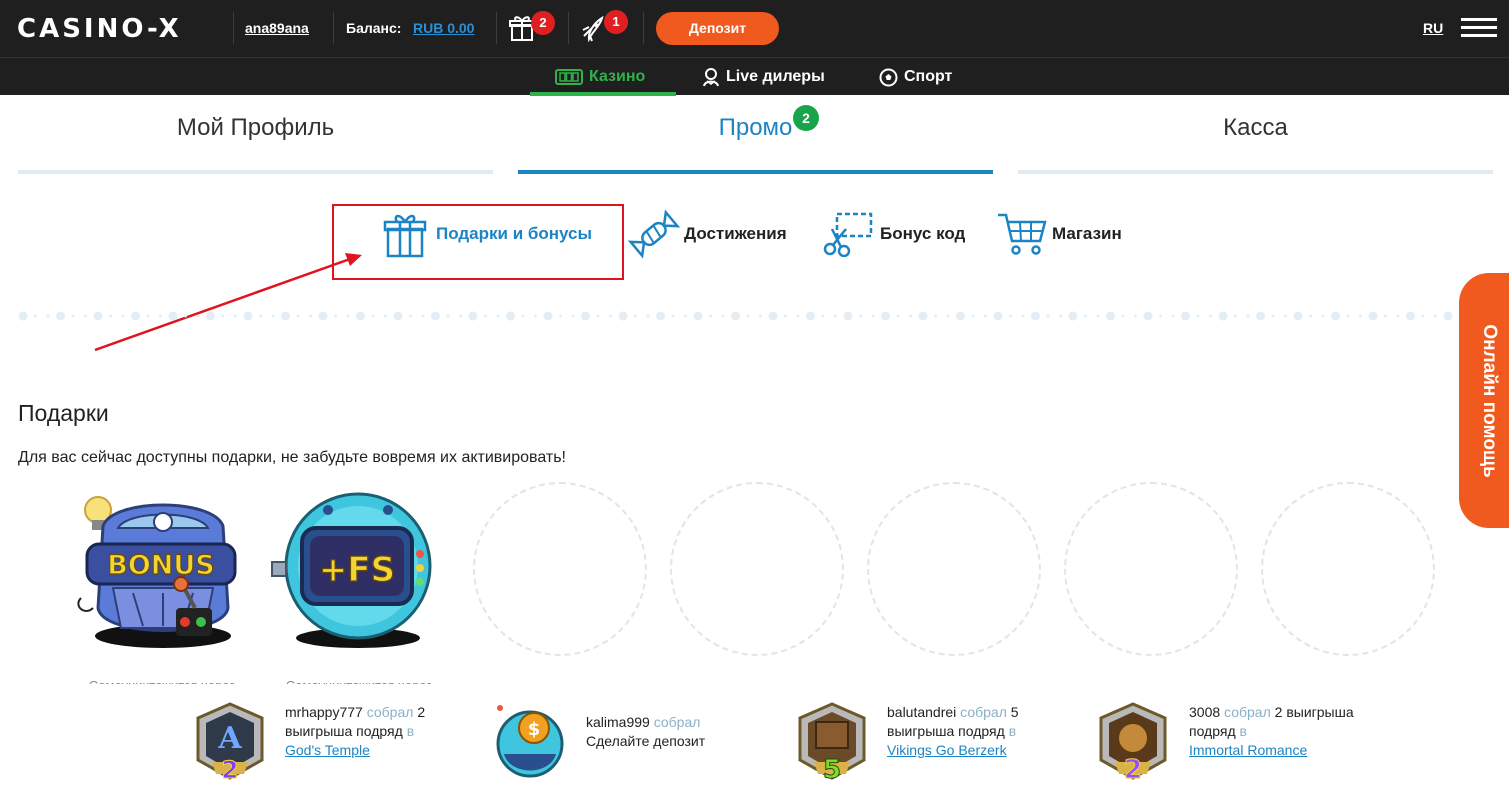 This screenshot has width=1509, height=790. What do you see at coordinates (530, 741) in the screenshot?
I see `deposit-medal-image: $` at bounding box center [530, 741].